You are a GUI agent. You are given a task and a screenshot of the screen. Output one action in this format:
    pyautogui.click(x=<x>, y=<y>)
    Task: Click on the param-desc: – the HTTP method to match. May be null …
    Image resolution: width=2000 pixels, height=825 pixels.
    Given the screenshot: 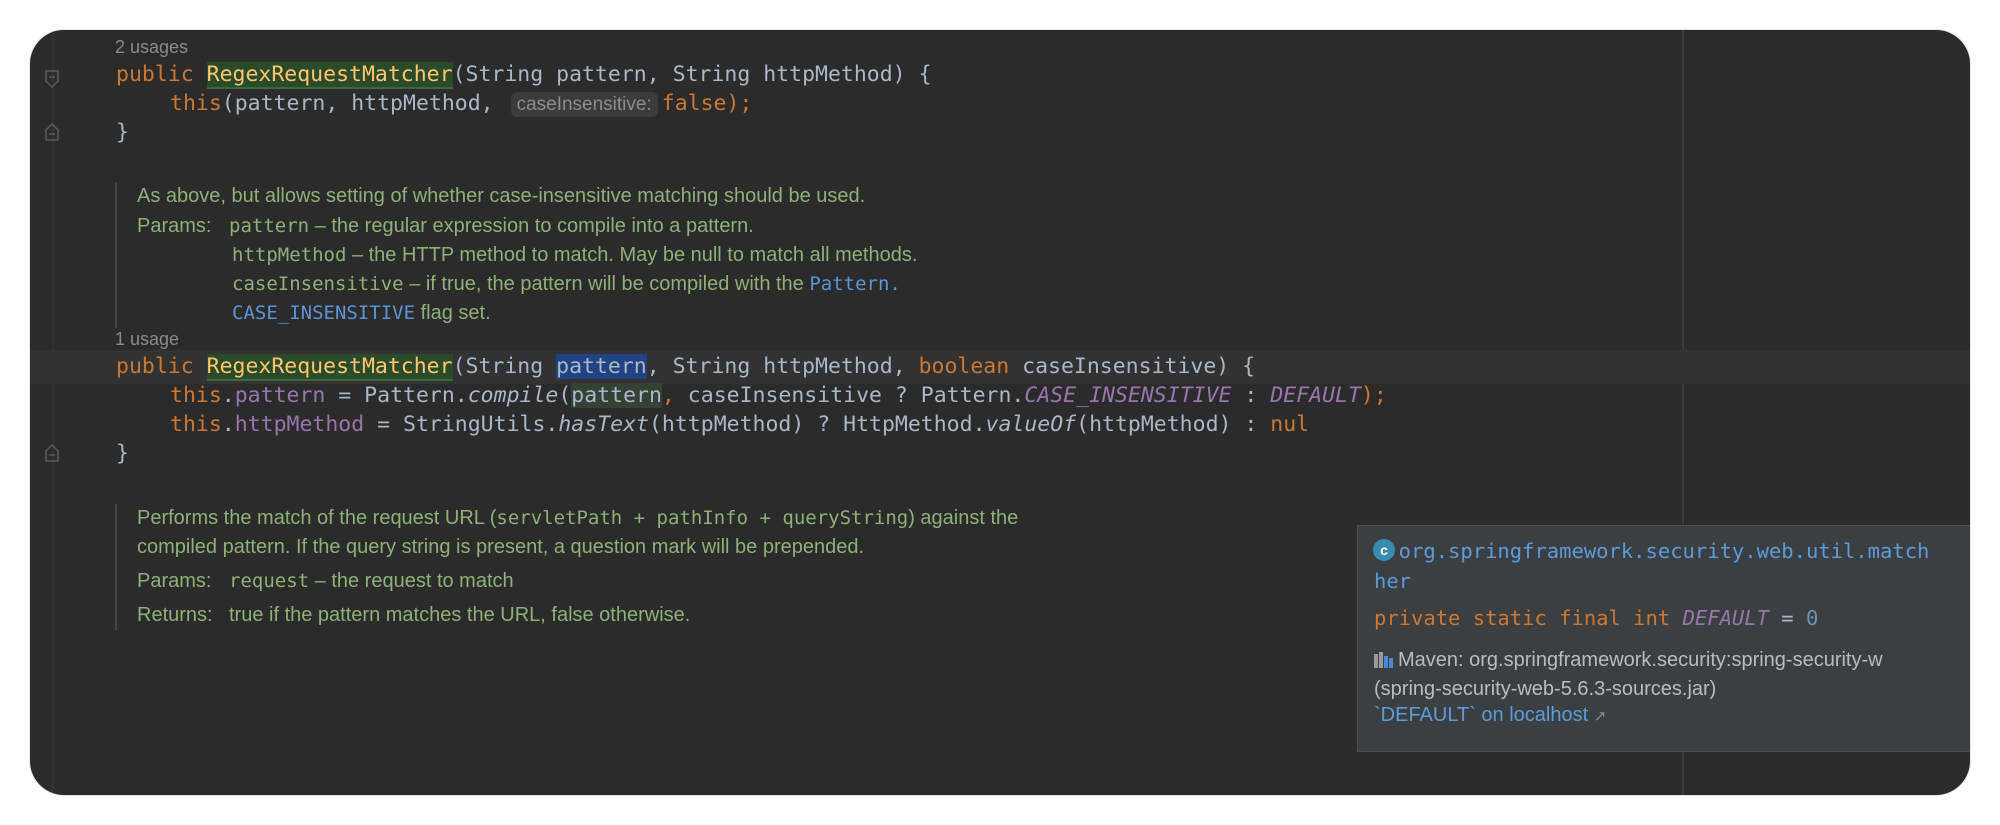 What is the action you would take?
    pyautogui.click(x=632, y=255)
    